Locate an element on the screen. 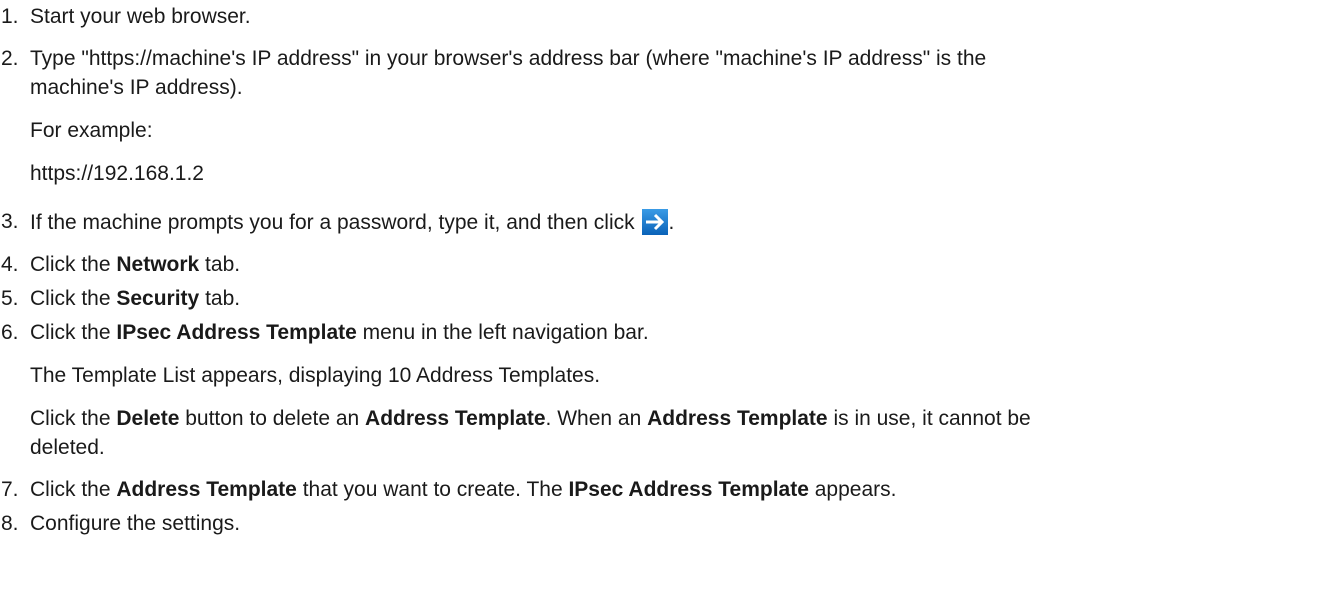  step-text: Click the Security tab. is located at coordinates (676, 299).